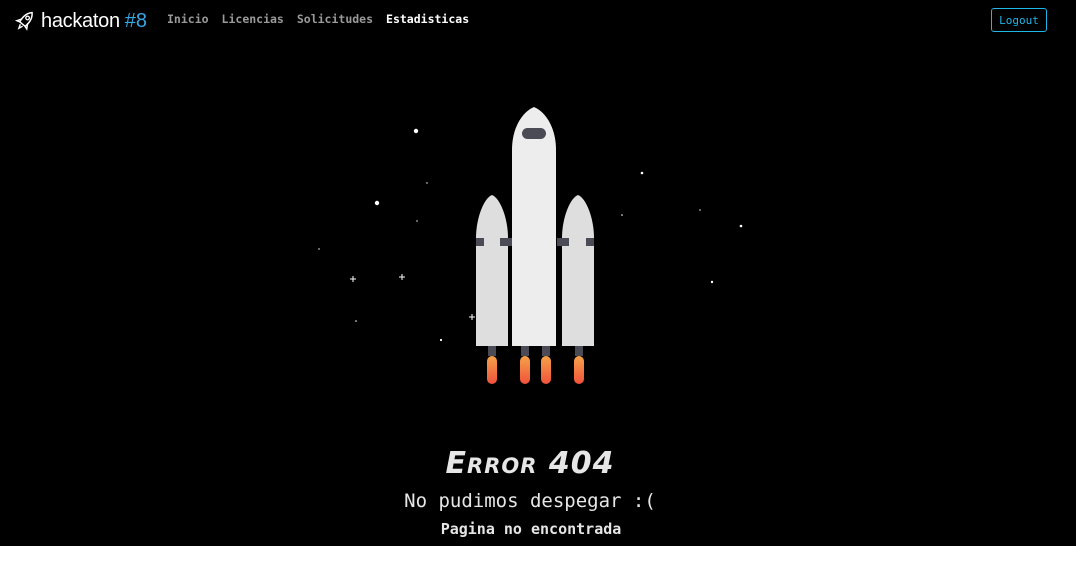 The image size is (1076, 563). What do you see at coordinates (531, 529) in the screenshot?
I see `error-detail: Pagina no encontrada` at bounding box center [531, 529].